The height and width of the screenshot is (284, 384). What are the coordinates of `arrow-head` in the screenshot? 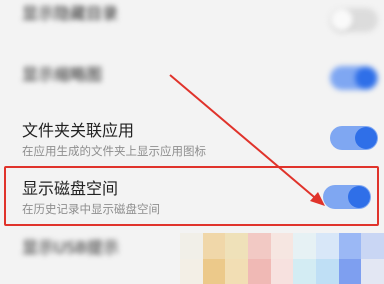 It's located at (317, 199).